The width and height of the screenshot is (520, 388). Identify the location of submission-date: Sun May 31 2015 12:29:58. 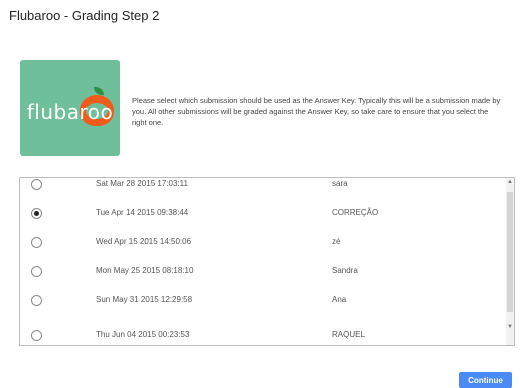
(144, 299).